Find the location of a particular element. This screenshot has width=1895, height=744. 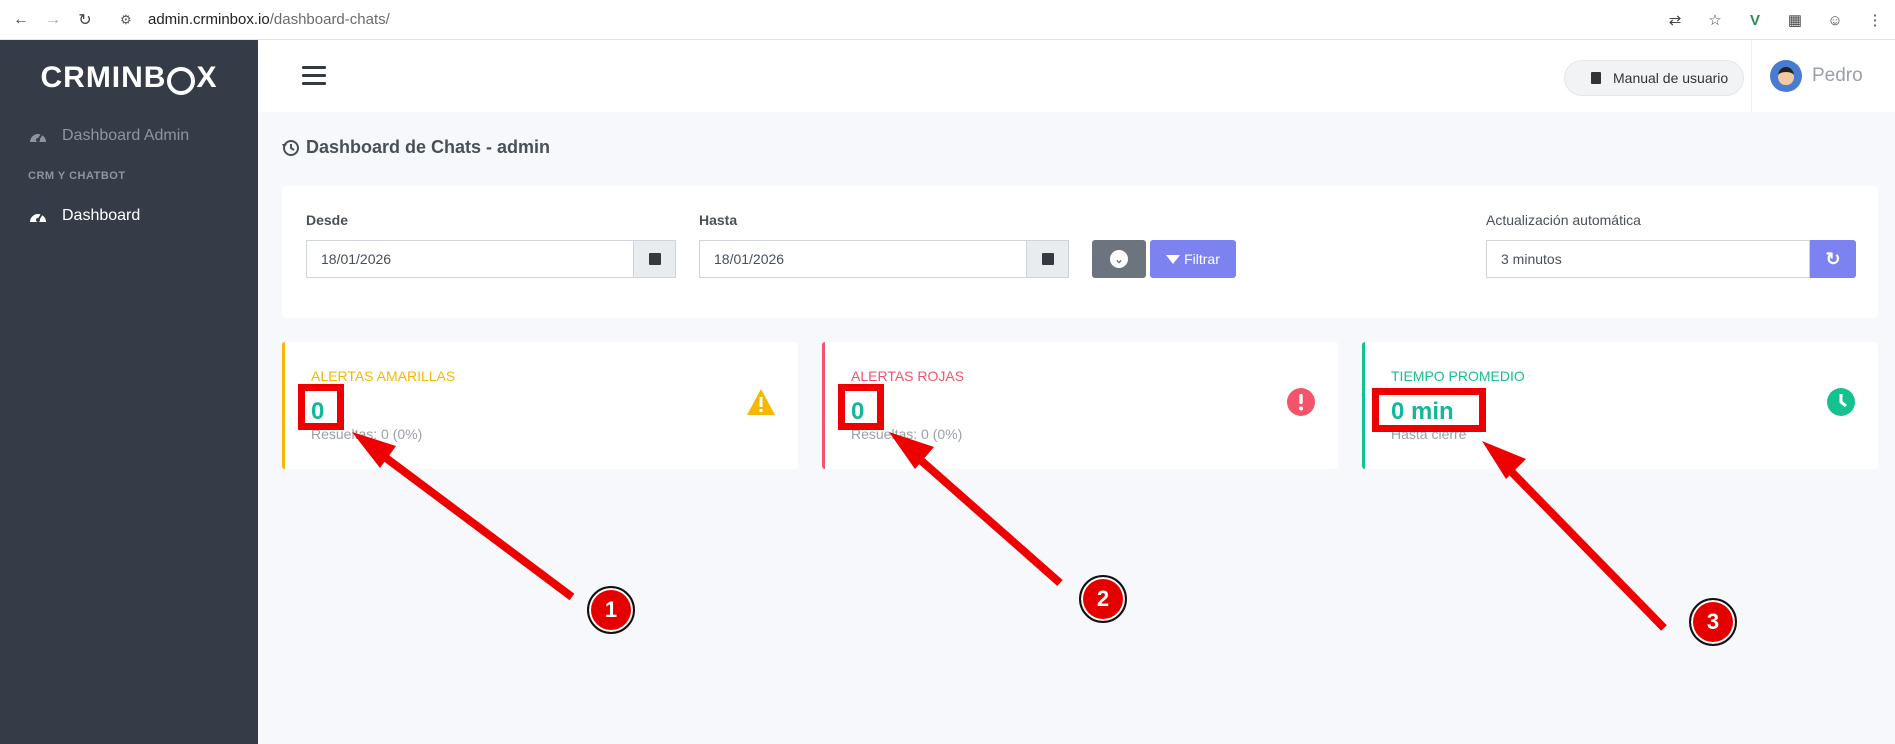

desde-label: Desde is located at coordinates (327, 220).